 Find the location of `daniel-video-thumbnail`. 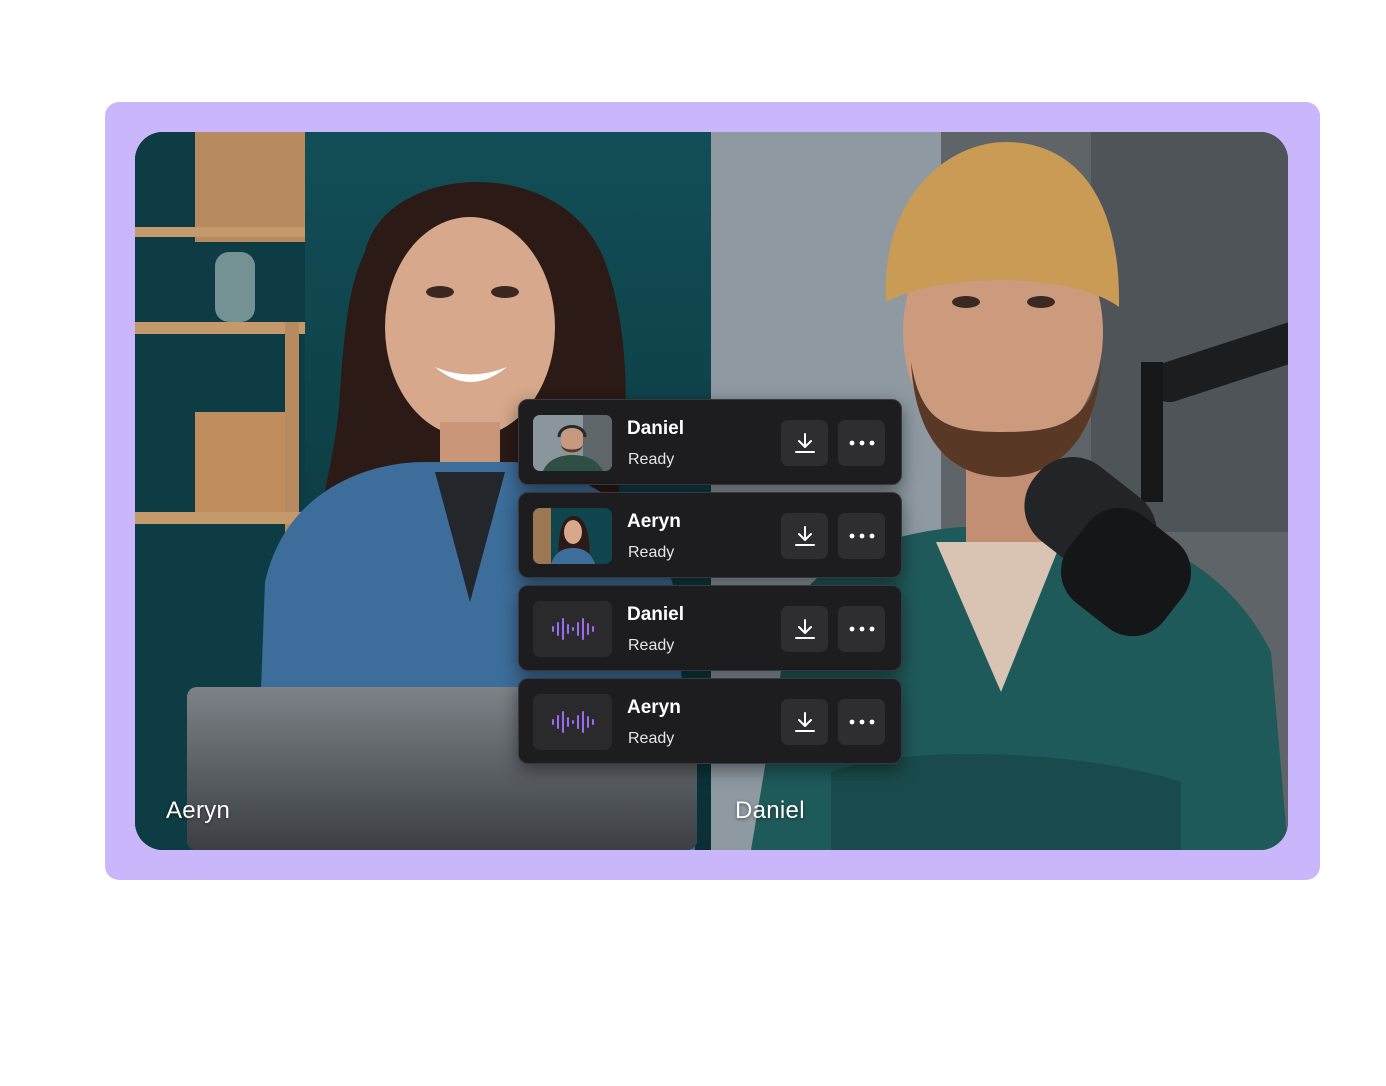

daniel-video-thumbnail is located at coordinates (572, 443).